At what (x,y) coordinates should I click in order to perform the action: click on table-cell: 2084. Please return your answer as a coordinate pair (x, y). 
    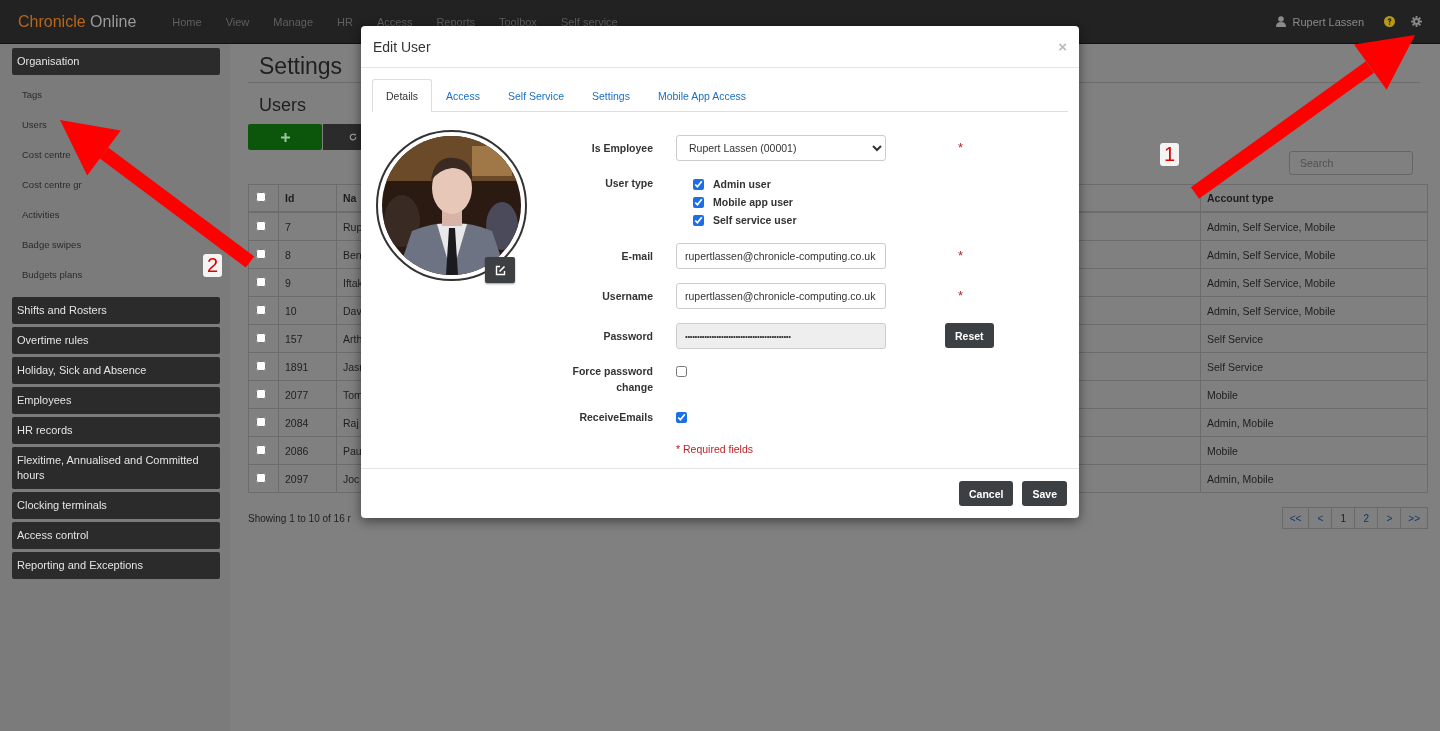
    Looking at the image, I should click on (297, 422).